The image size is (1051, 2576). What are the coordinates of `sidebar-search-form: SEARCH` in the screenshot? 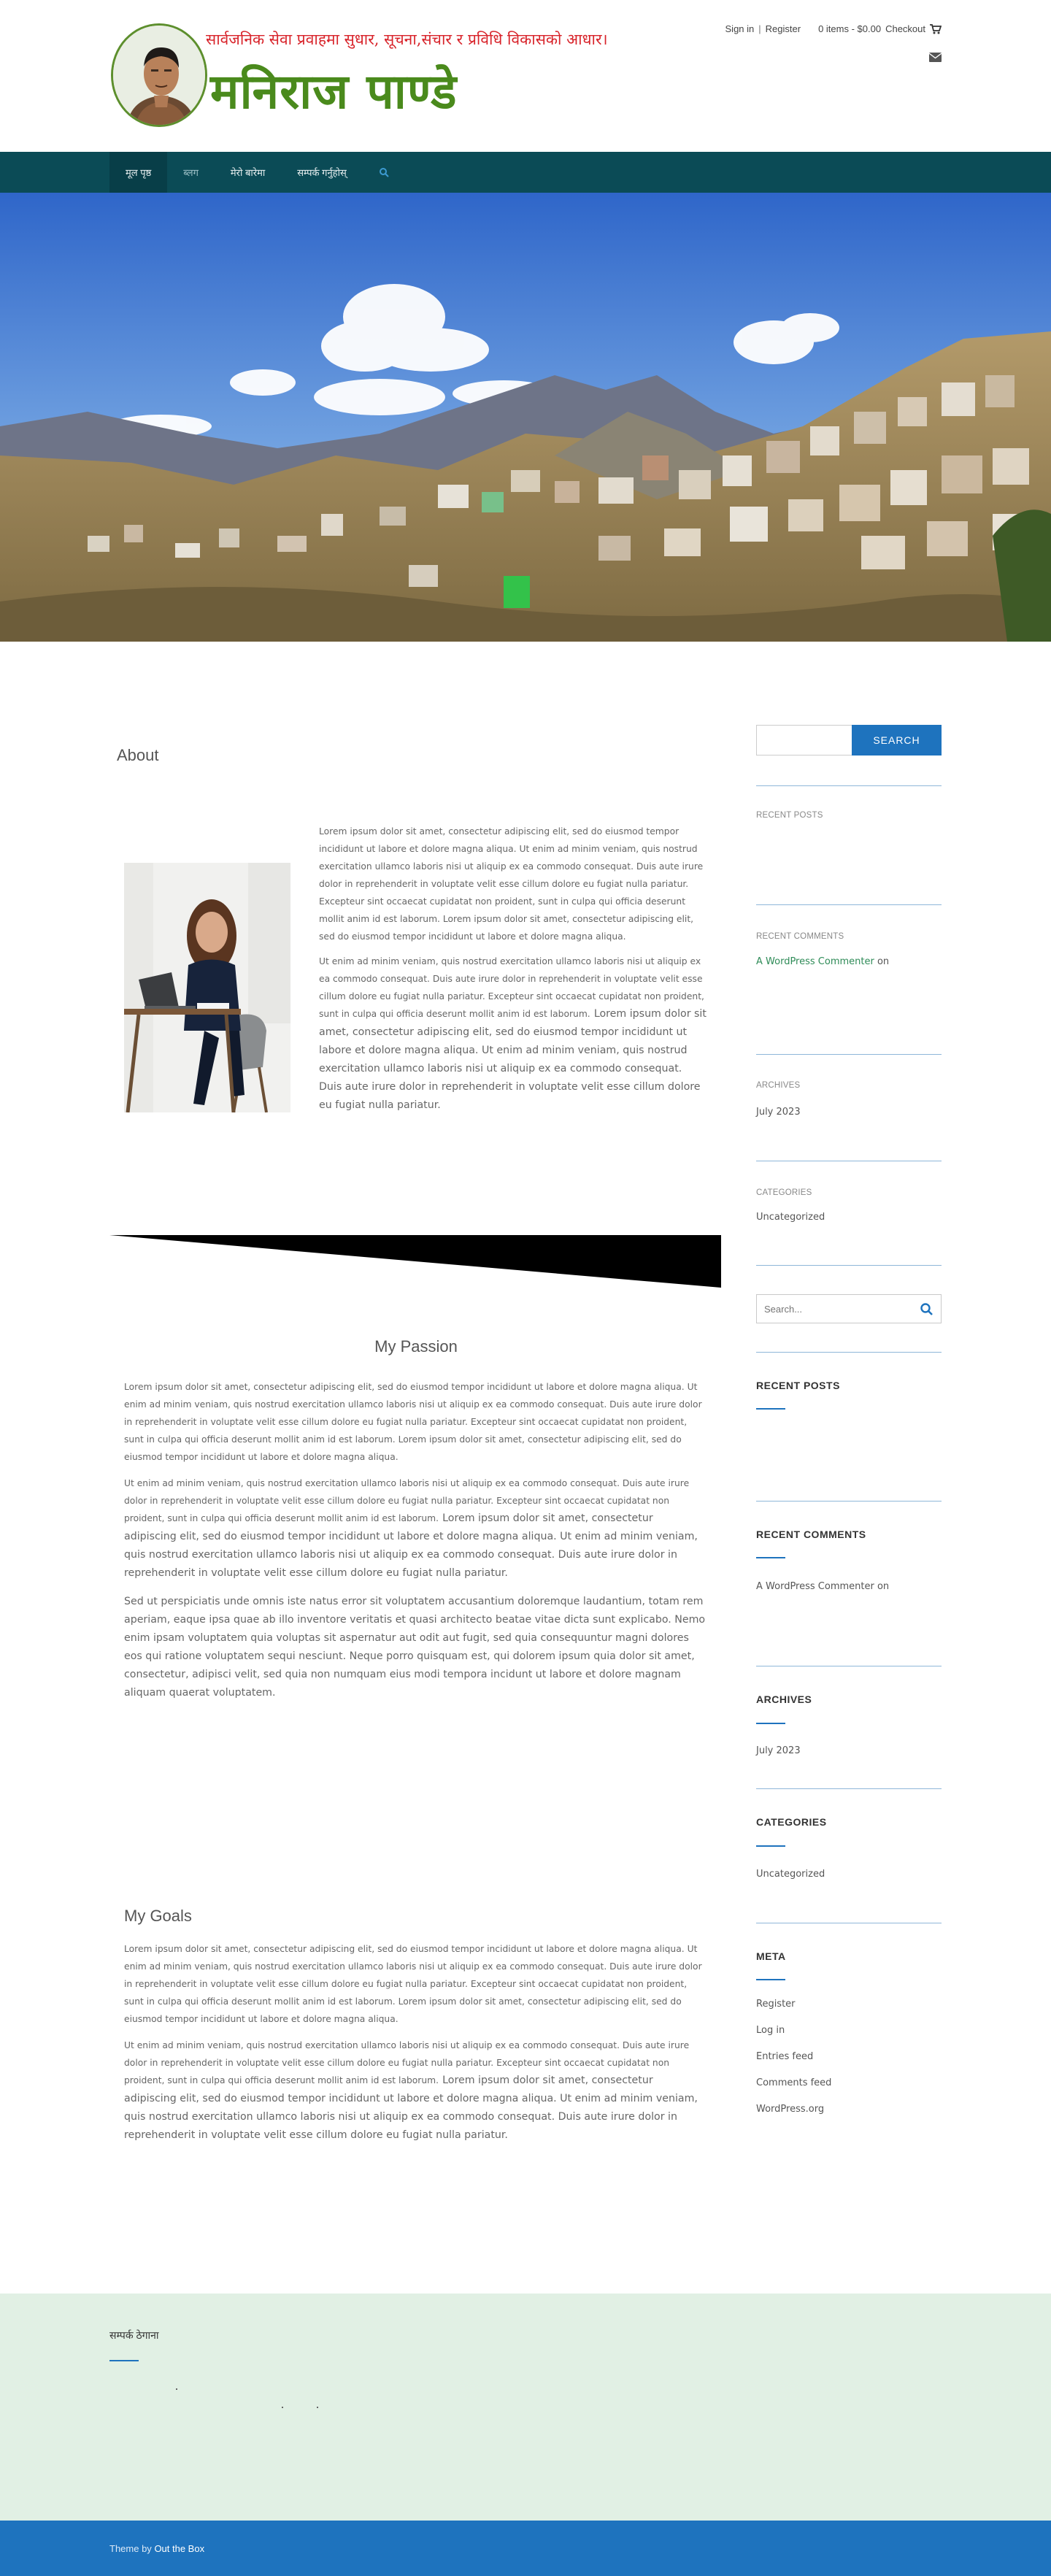 It's located at (849, 740).